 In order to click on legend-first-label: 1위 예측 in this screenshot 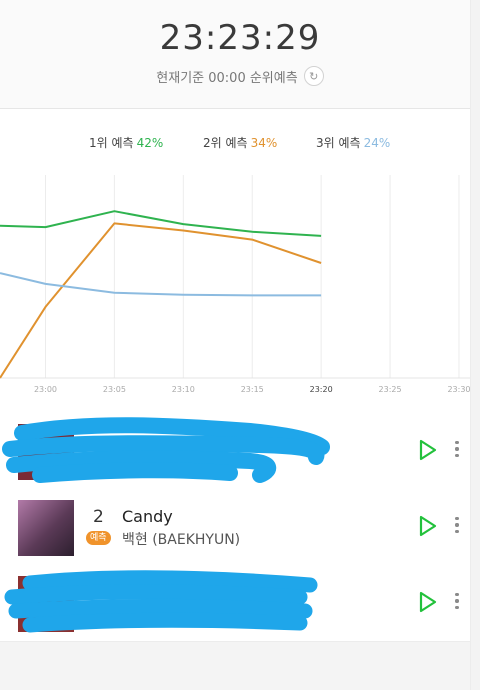, I will do `click(111, 143)`.